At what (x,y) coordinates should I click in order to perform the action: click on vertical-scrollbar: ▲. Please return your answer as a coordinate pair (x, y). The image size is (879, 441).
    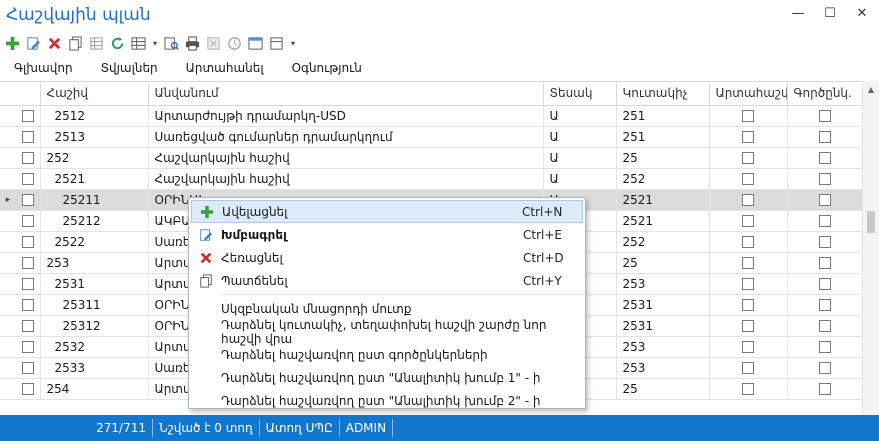
    Looking at the image, I should click on (870, 248).